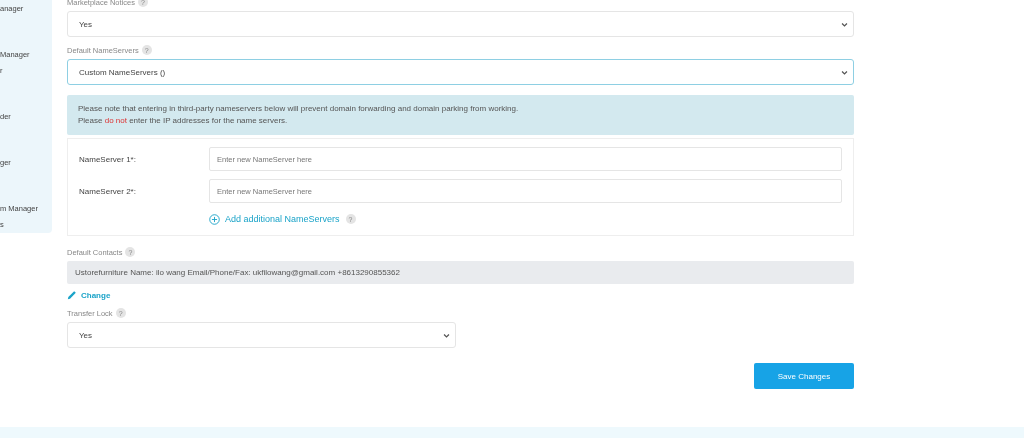 This screenshot has width=1024, height=438. Describe the element at coordinates (72, 295) in the screenshot. I see `pencil-icon` at that location.